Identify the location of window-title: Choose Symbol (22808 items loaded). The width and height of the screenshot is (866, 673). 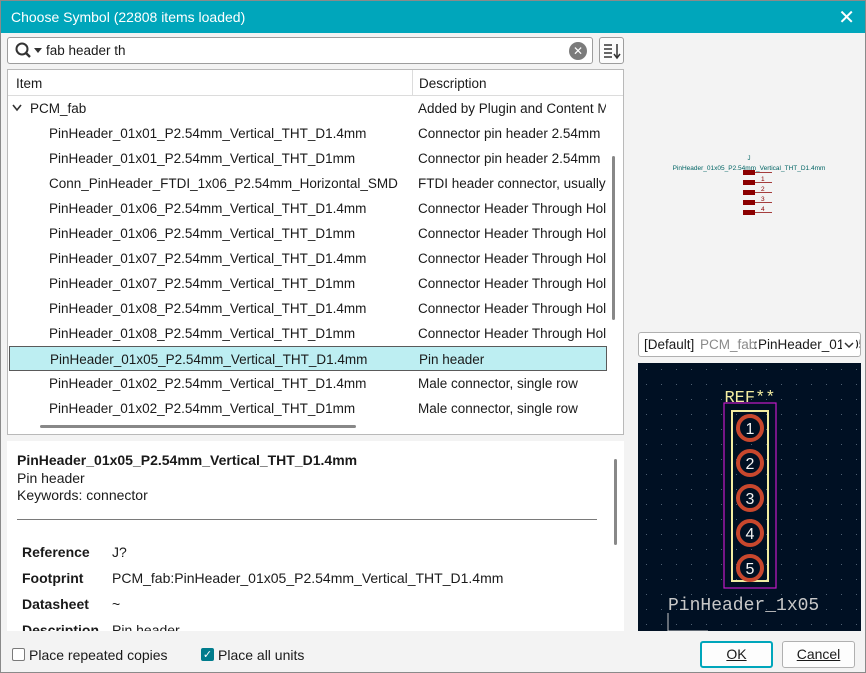
(128, 17).